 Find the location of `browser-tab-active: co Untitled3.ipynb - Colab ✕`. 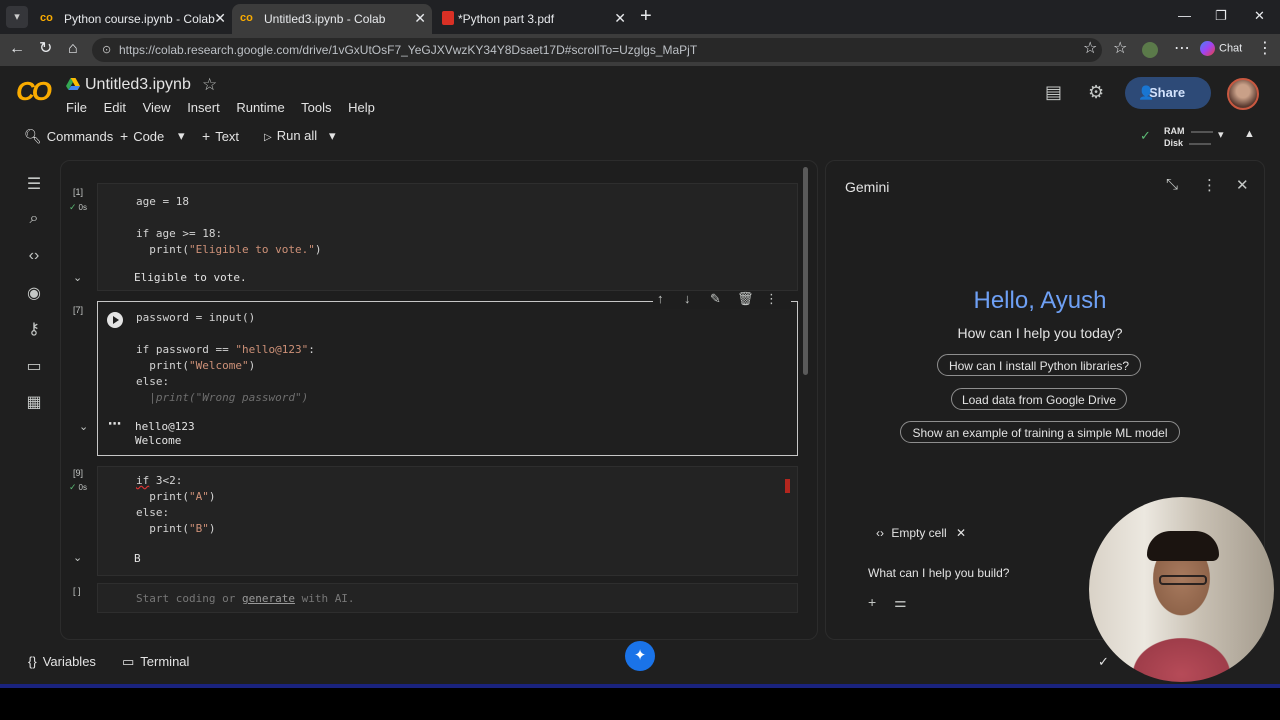

browser-tab-active: co Untitled3.ipynb - Colab ✕ is located at coordinates (332, 19).